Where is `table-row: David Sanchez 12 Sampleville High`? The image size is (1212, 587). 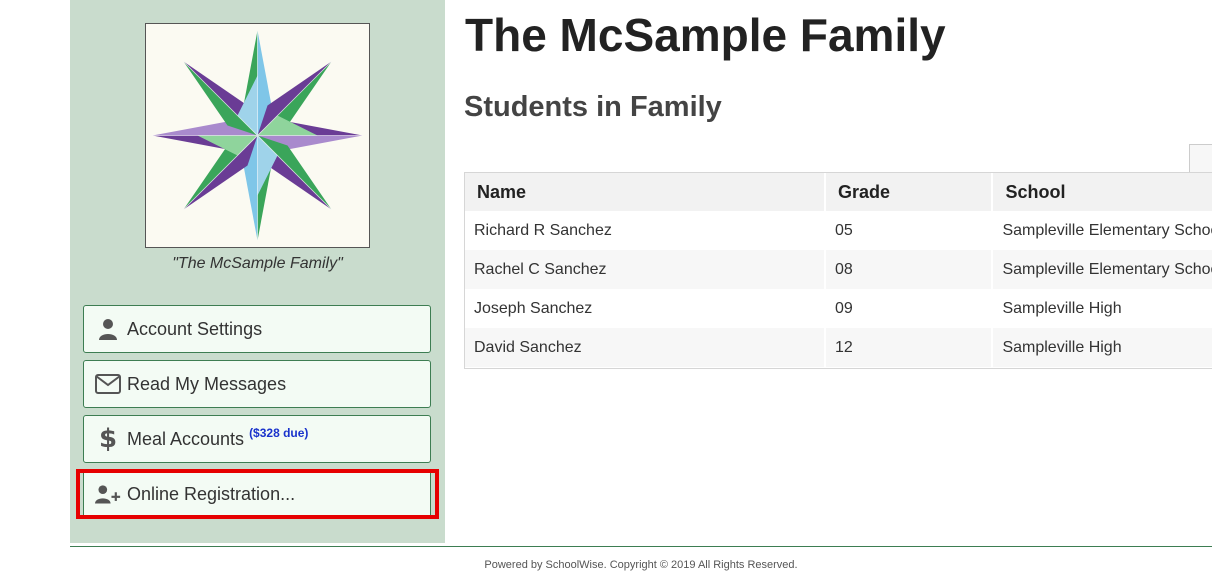
table-row: David Sanchez 12 Sampleville High is located at coordinates (838, 347).